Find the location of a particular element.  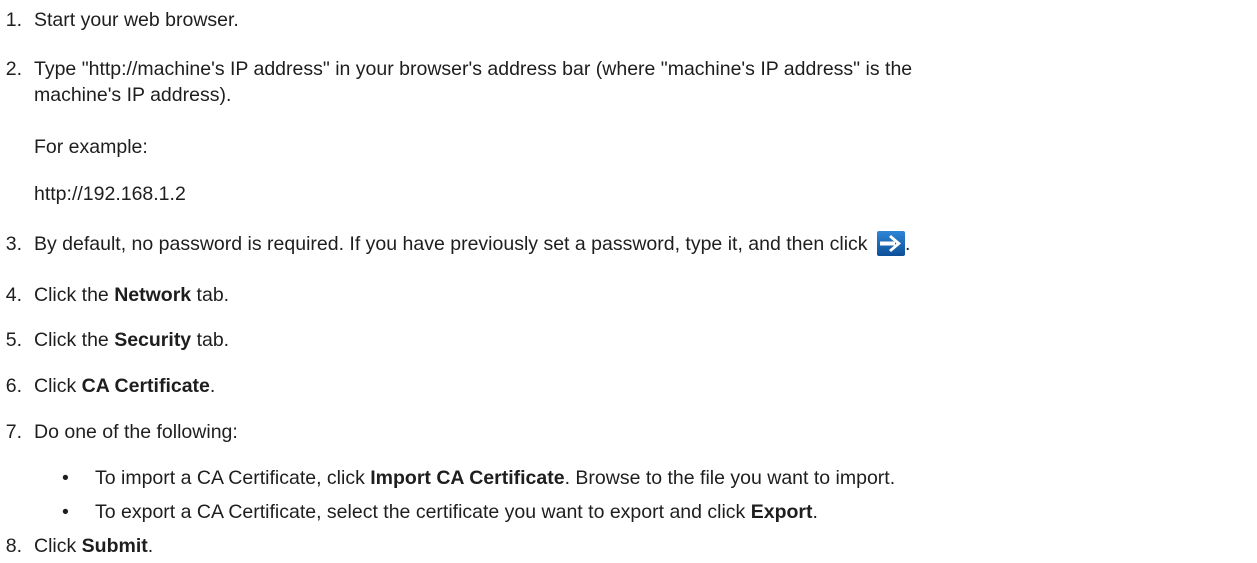

step-number: 6. is located at coordinates (13, 386).